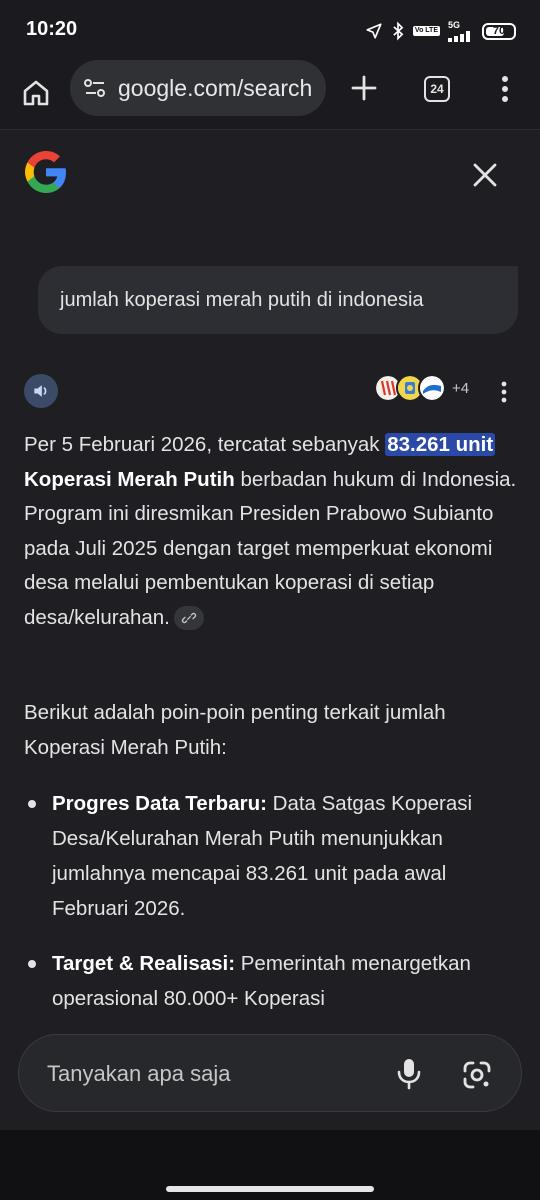 The height and width of the screenshot is (1200, 540). I want to click on response-more-button, so click(504, 392).